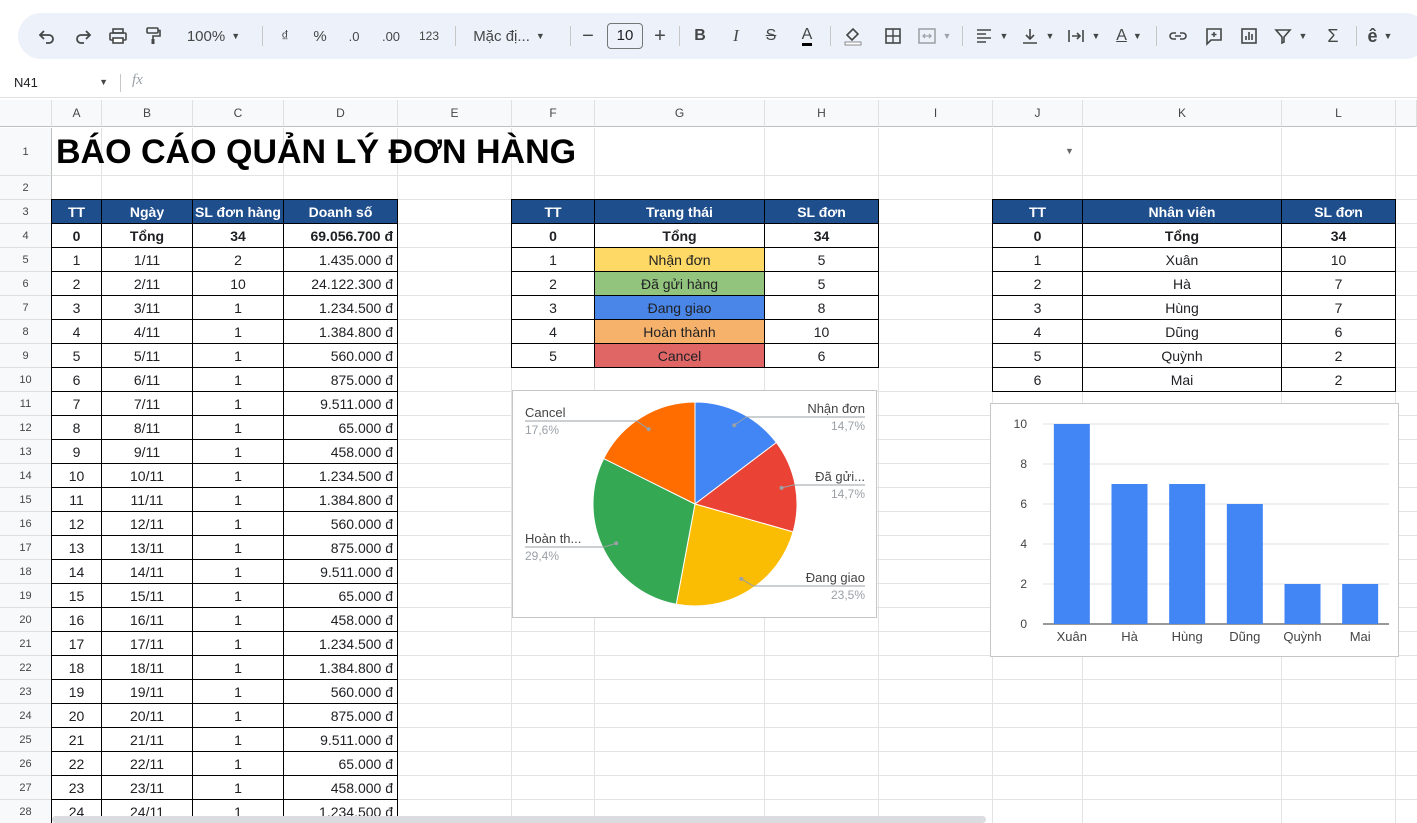 The image size is (1417, 823). What do you see at coordinates (83, 36) in the screenshot?
I see `redo-icon` at bounding box center [83, 36].